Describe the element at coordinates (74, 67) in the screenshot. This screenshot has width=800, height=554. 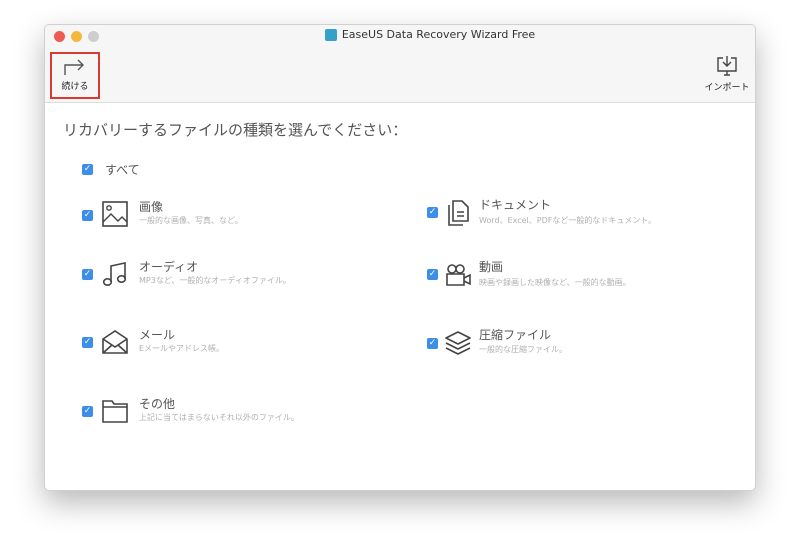
I see `forward-arrow-icon` at that location.